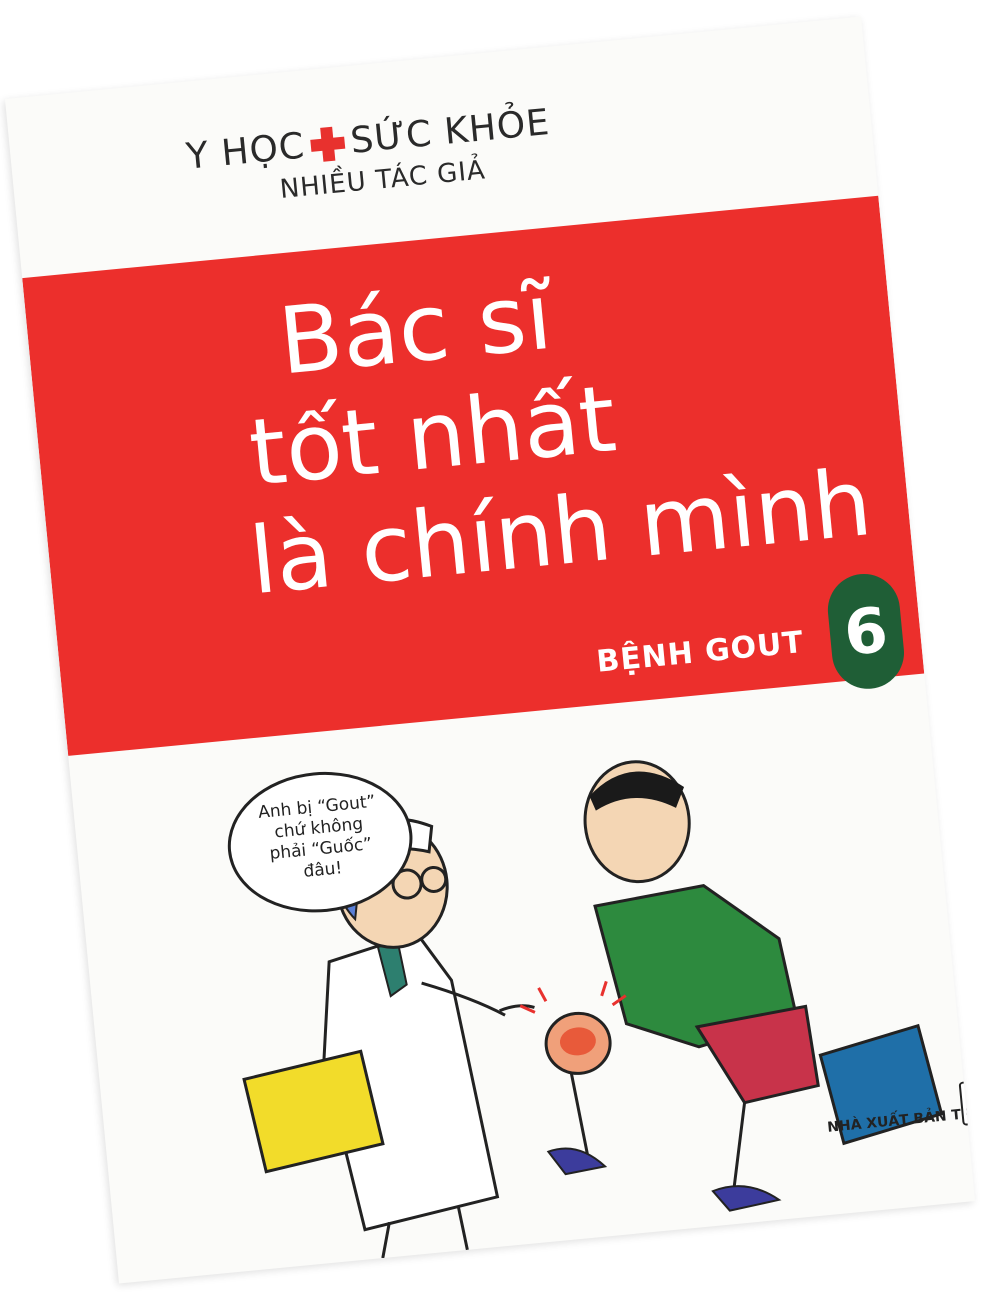  I want to click on series-left: Y HỌC, so click(245, 151).